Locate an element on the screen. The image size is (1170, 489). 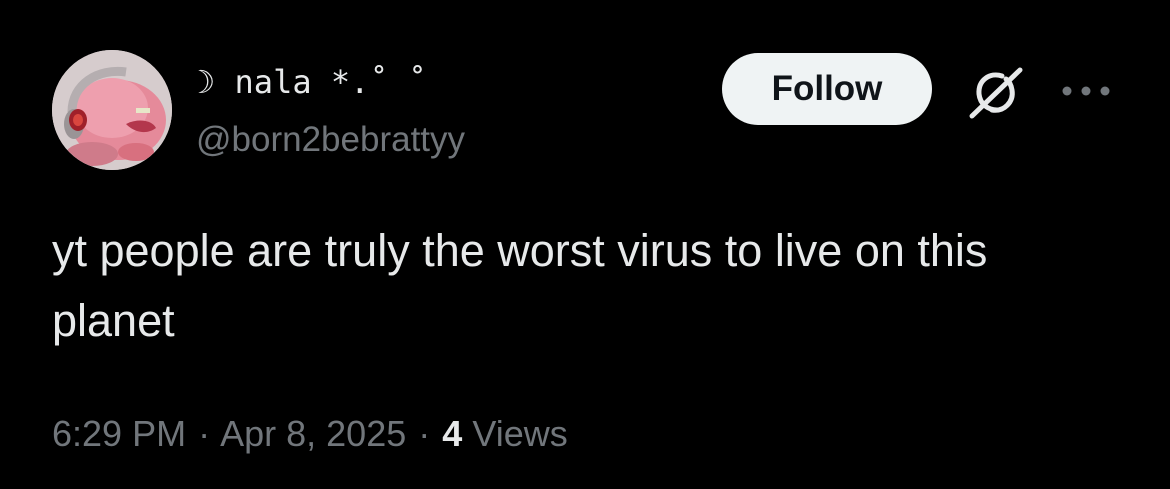
post-date: Apr 8, 2025 is located at coordinates (313, 433).